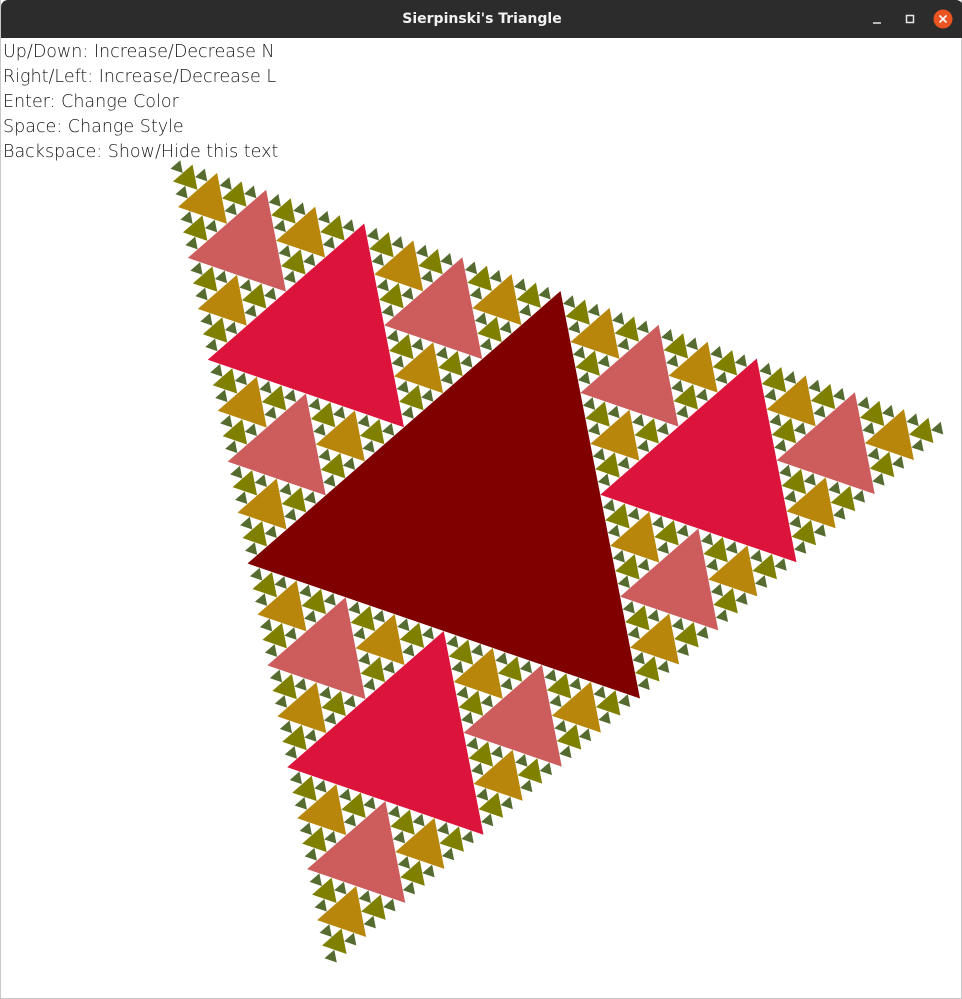  What do you see at coordinates (141, 152) in the screenshot?
I see `help-line-toggle: Backspace: Show/Hide this text` at bounding box center [141, 152].